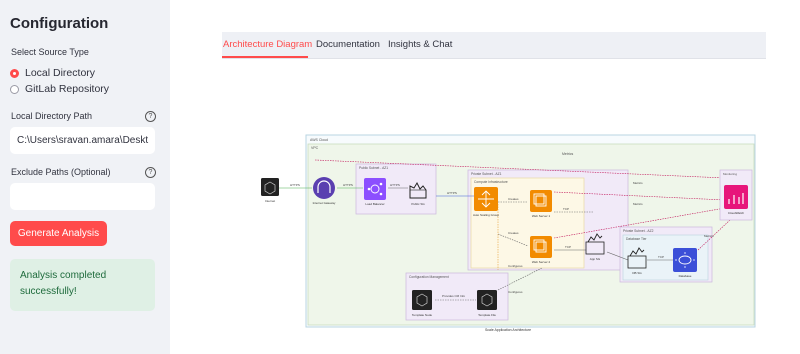 The image size is (800, 354). What do you see at coordinates (58, 233) in the screenshot?
I see `generate-analysis-button: Generate Analysis` at bounding box center [58, 233].